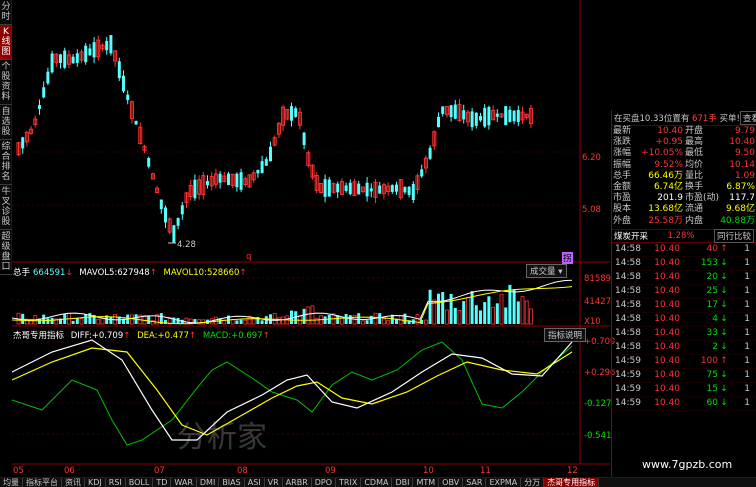 This screenshot has width=756, height=487. Describe the element at coordinates (720, 187) in the screenshot. I see `quote-cell: 换手 6.87%` at that location.